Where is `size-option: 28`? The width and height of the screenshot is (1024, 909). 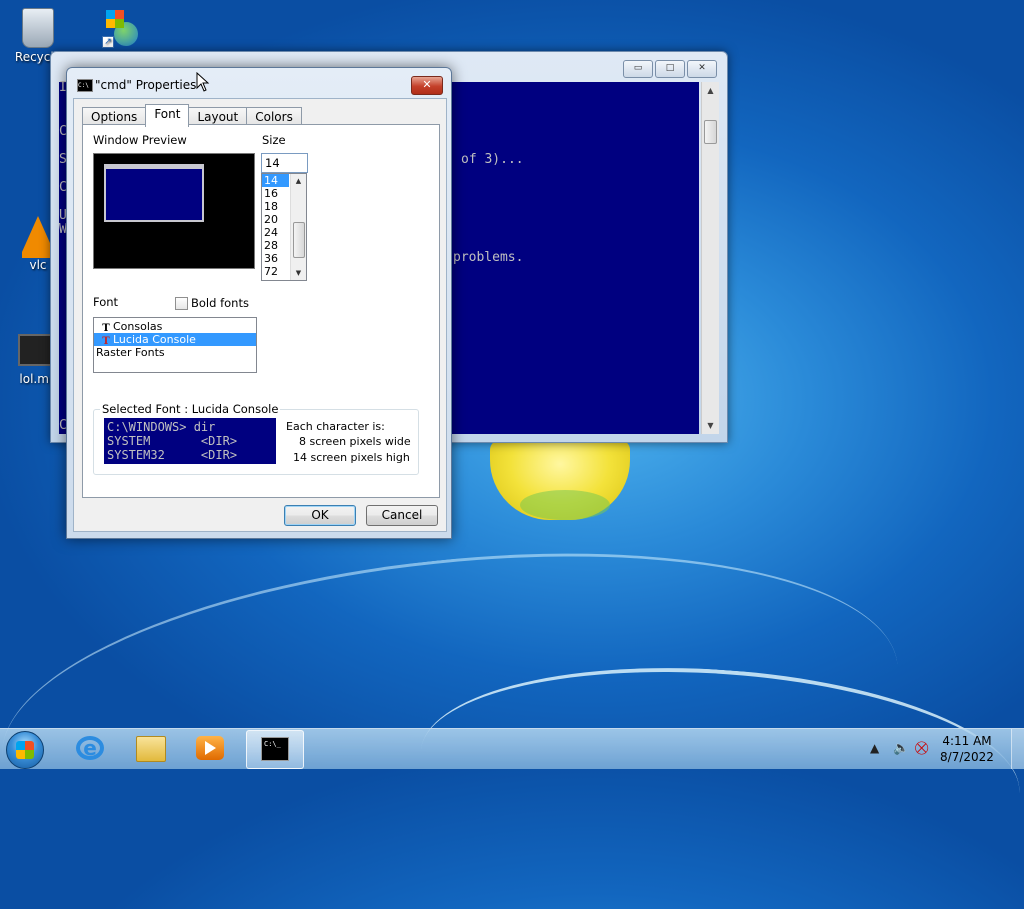
size-option: 28 is located at coordinates (275, 245).